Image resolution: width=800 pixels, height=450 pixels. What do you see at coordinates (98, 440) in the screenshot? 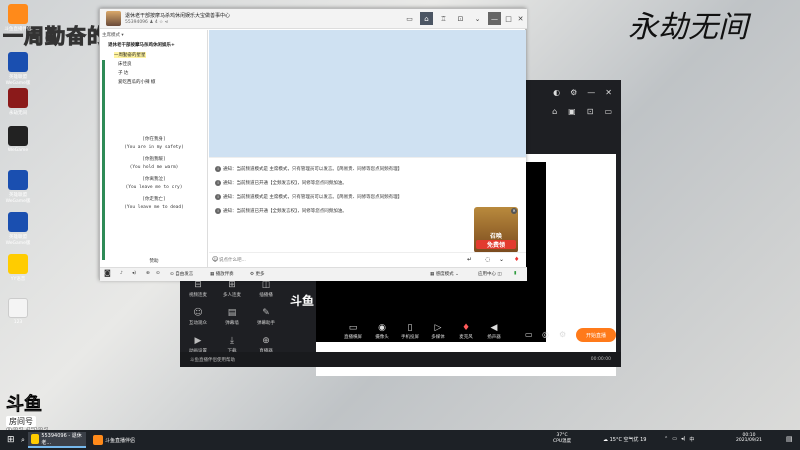
I see `douyu-icon` at bounding box center [98, 440].